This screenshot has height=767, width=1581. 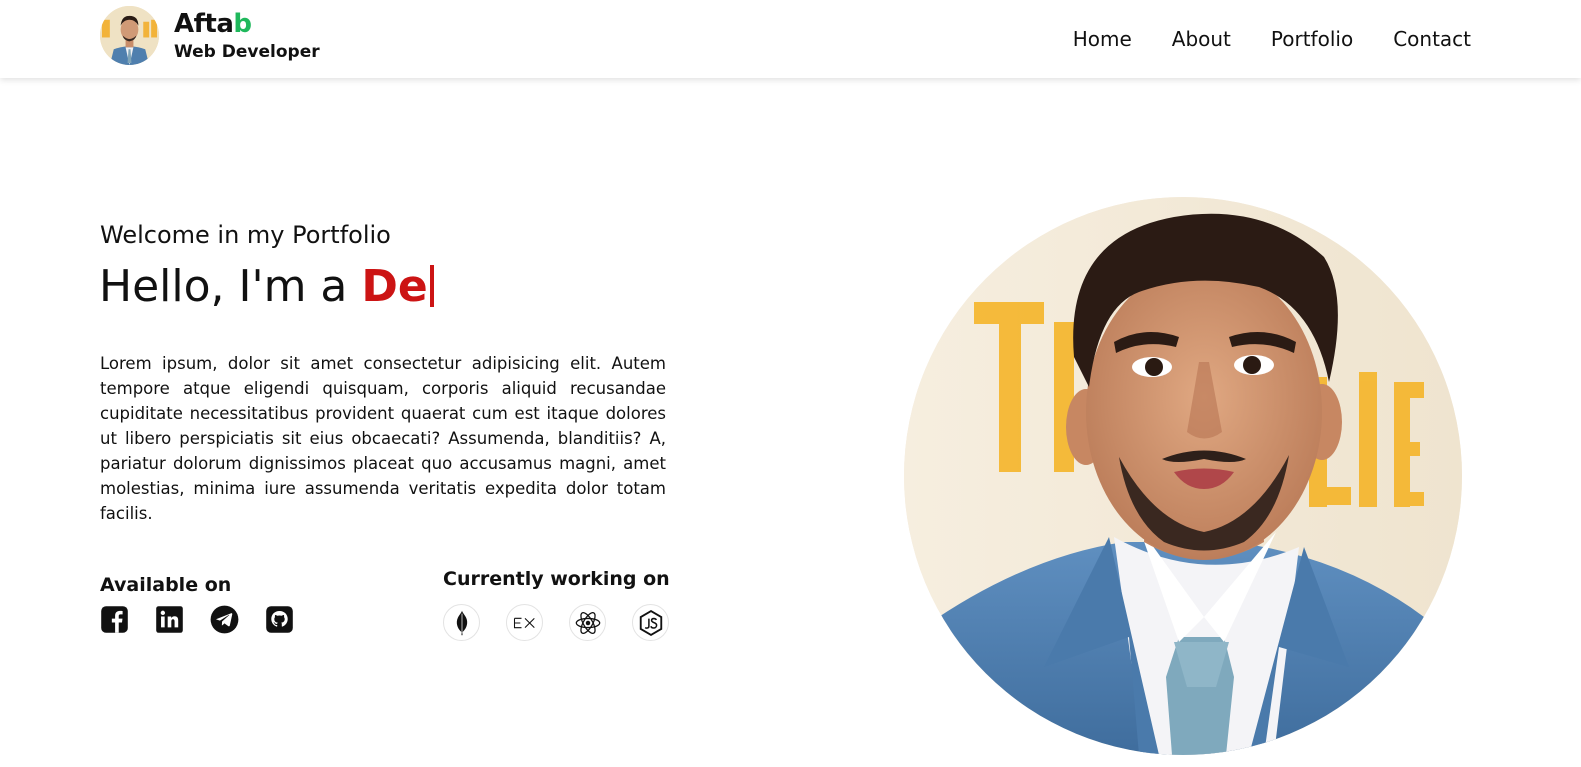 I want to click on available-on-title: Available on, so click(x=166, y=585).